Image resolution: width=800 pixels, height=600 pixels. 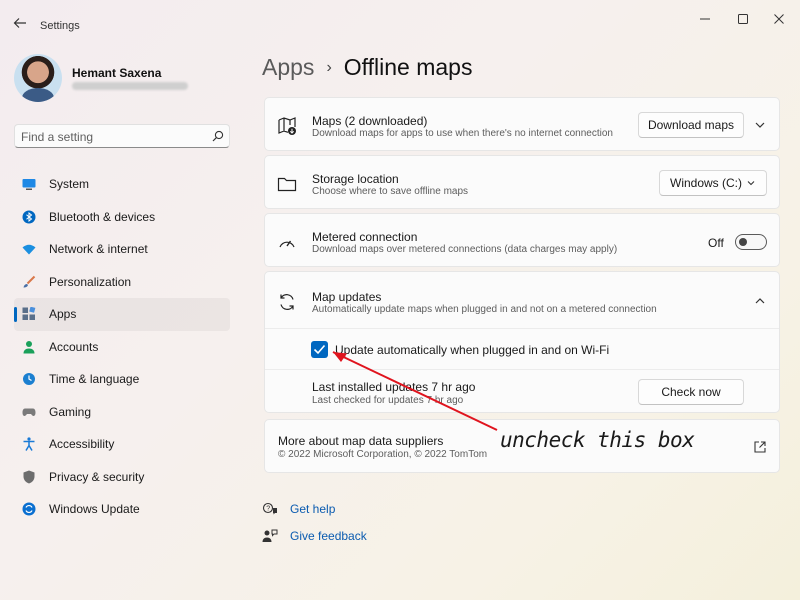 I want to click on bluetooth-icon, so click(x=29, y=216).